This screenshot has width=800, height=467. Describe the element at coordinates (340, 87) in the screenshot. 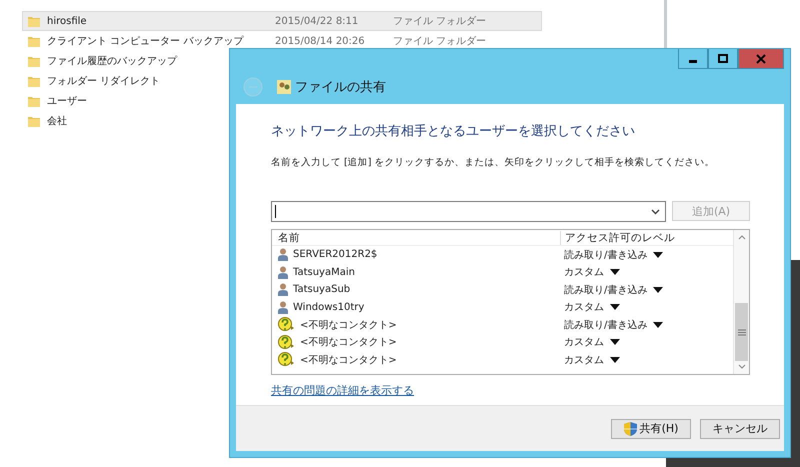

I see `dialog-title: ファイルの共有` at that location.